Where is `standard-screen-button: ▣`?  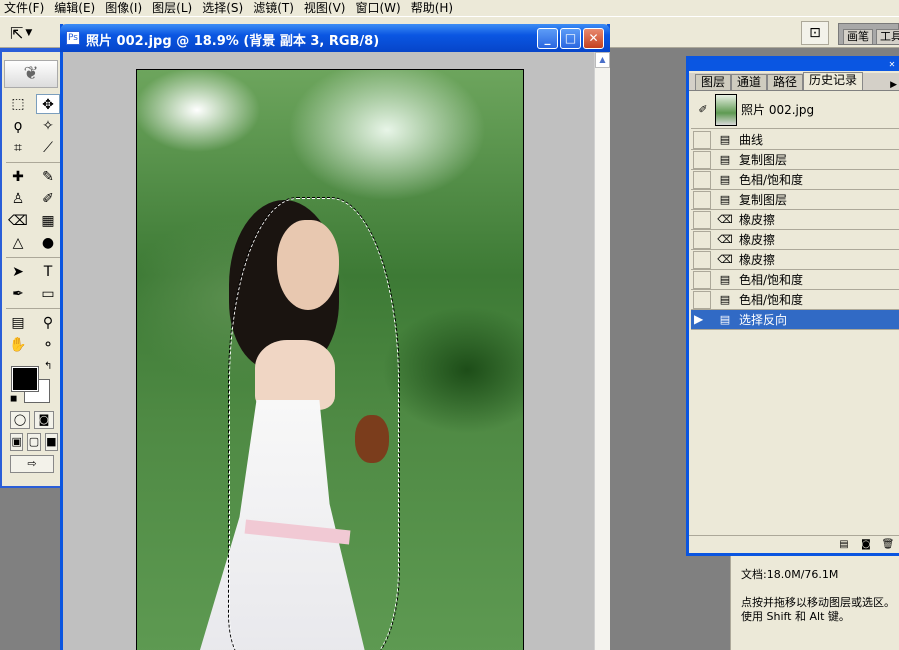
standard-screen-button: ▣ is located at coordinates (17, 442).